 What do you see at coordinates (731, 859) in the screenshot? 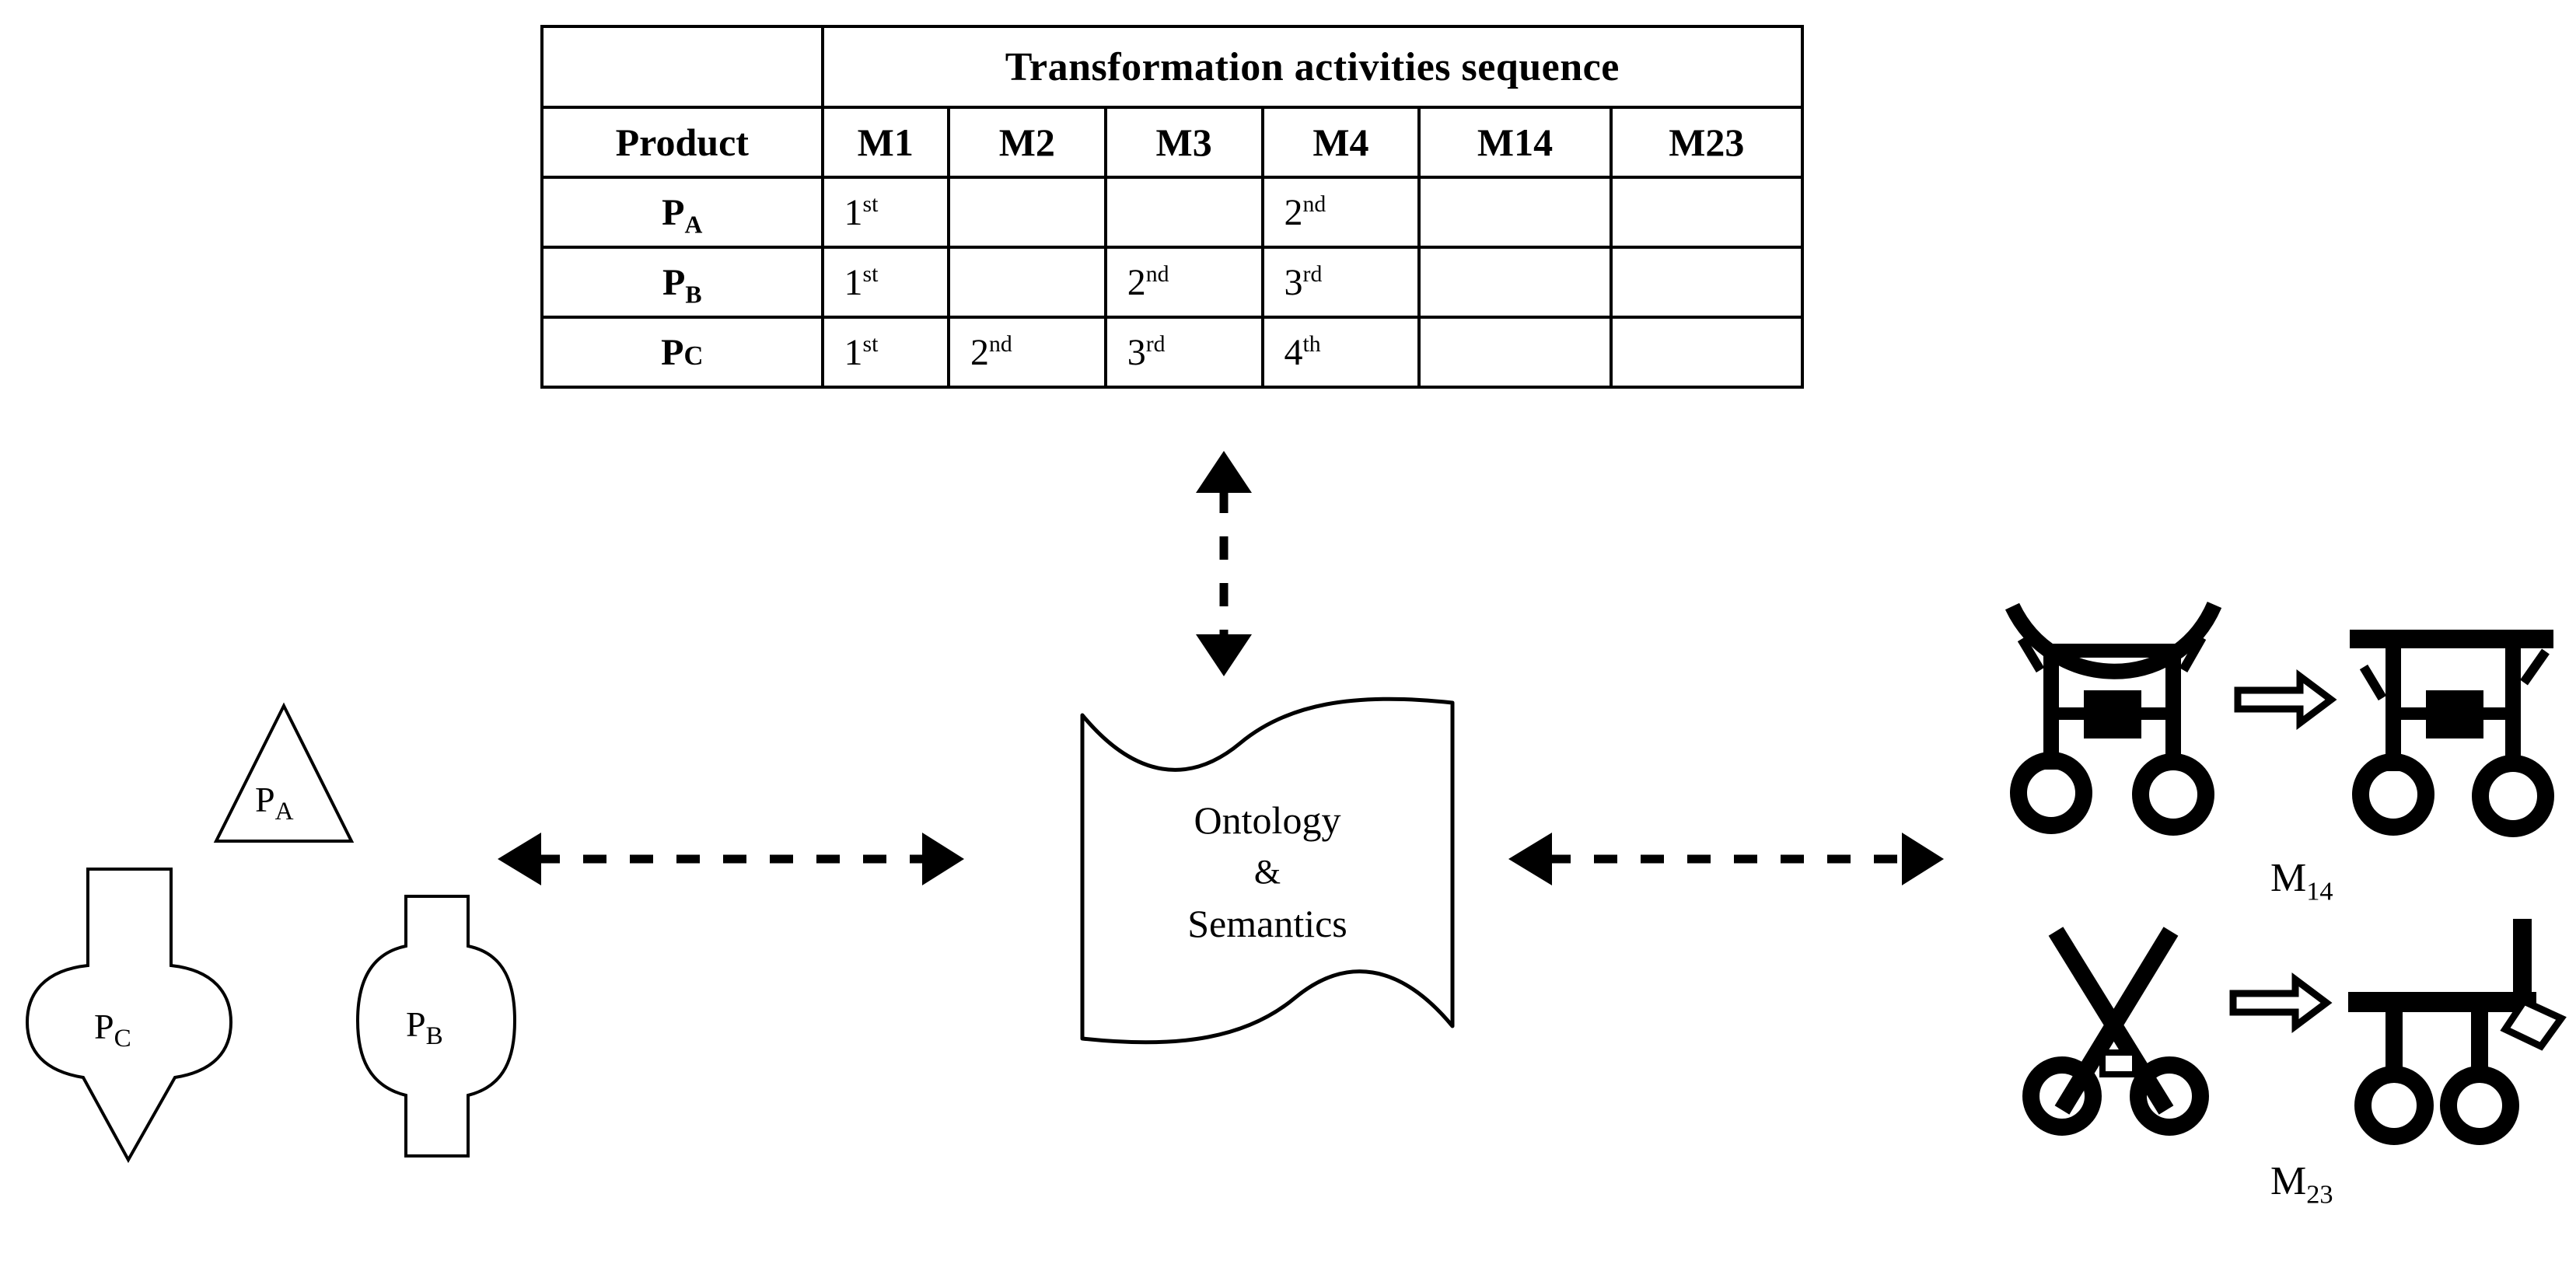
I see `arrow-products-to-center` at bounding box center [731, 859].